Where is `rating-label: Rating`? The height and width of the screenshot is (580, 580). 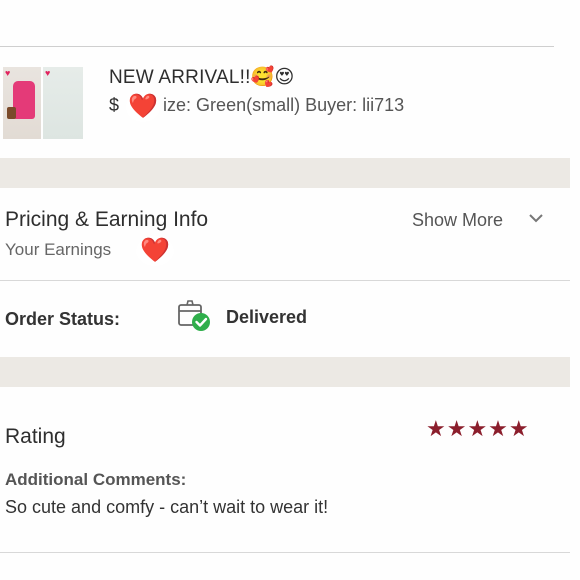 rating-label: Rating is located at coordinates (35, 436).